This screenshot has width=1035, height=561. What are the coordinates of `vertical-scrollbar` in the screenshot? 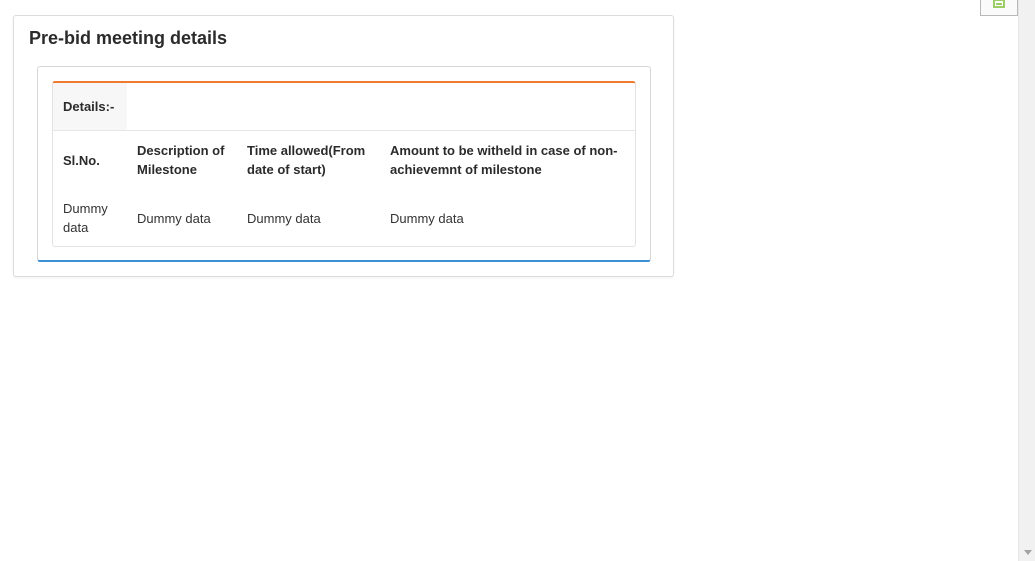 It's located at (1026, 280).